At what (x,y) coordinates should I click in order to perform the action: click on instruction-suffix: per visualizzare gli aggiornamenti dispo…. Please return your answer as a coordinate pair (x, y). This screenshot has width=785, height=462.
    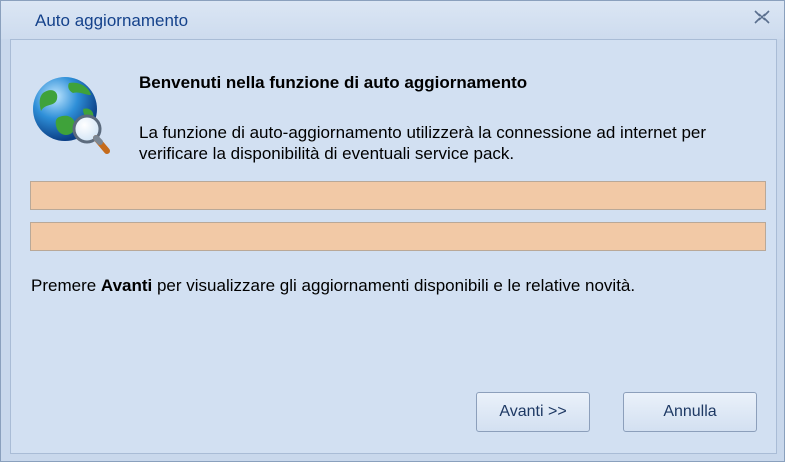
    Looking at the image, I should click on (394, 285).